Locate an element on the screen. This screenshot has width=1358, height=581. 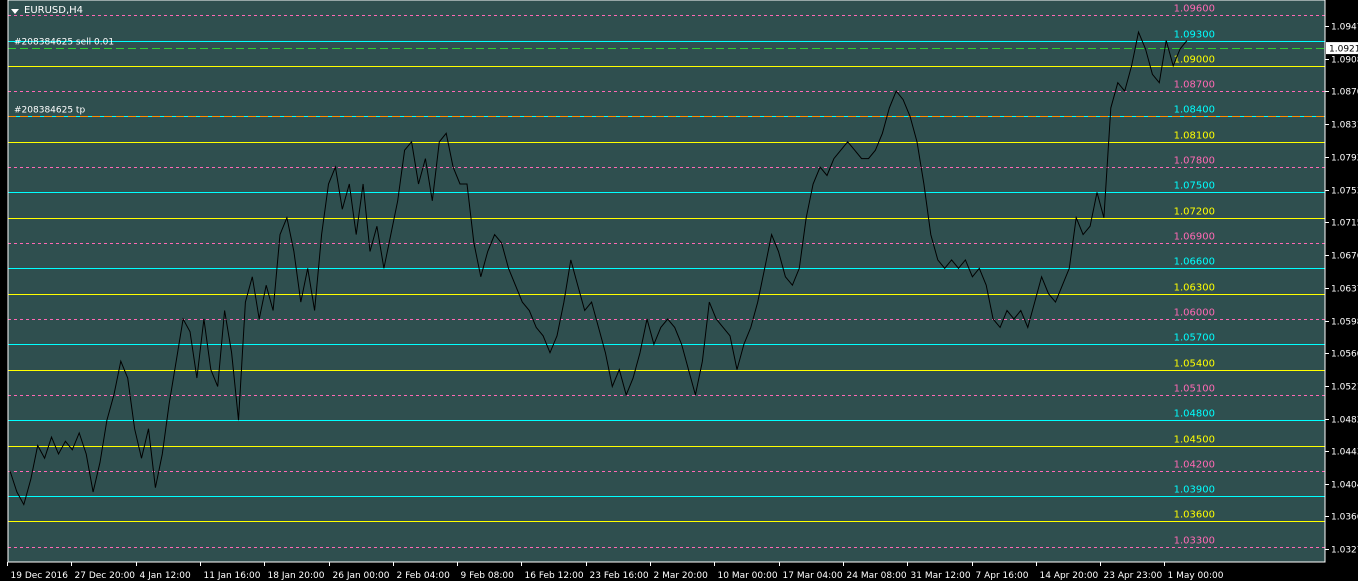
x-tick-label: 18 Jan 20:00 is located at coordinates (296, 576).